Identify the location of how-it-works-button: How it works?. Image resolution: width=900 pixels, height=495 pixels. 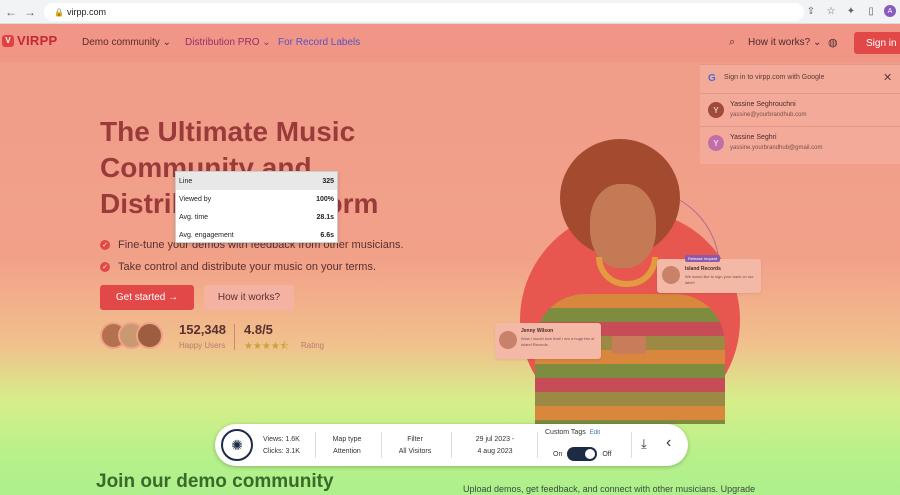
(249, 297).